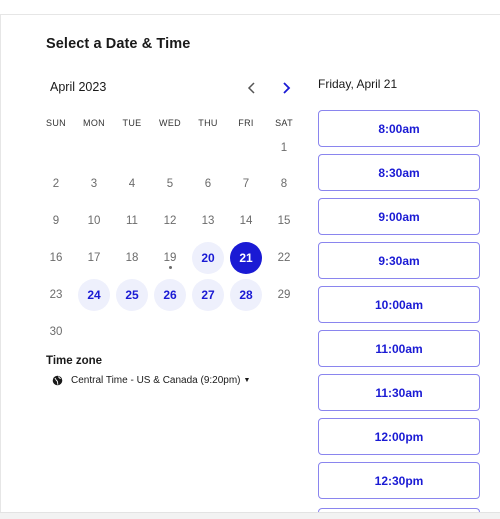  I want to click on calendar-day-number: 10, so click(94, 221).